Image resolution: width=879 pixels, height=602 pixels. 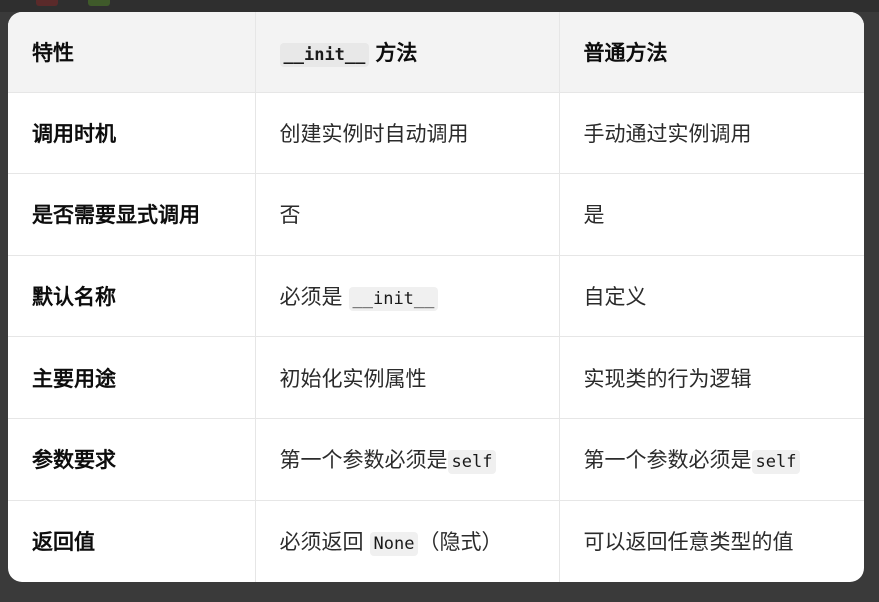 What do you see at coordinates (711, 133) in the screenshot?
I see `row-normal-cell: 手动通过实例调用` at bounding box center [711, 133].